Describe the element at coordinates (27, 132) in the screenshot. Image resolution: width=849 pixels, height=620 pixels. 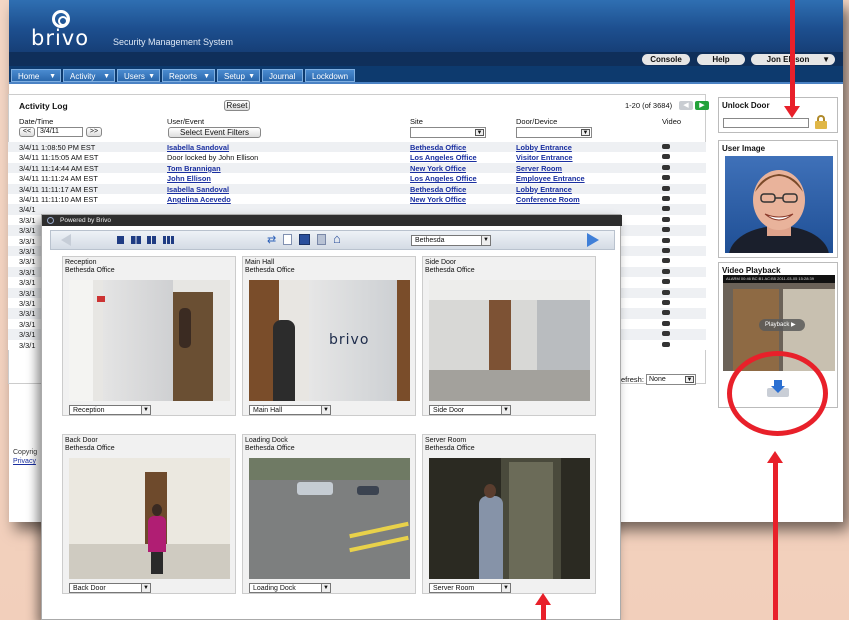
I see `date-prev-button: <<` at that location.